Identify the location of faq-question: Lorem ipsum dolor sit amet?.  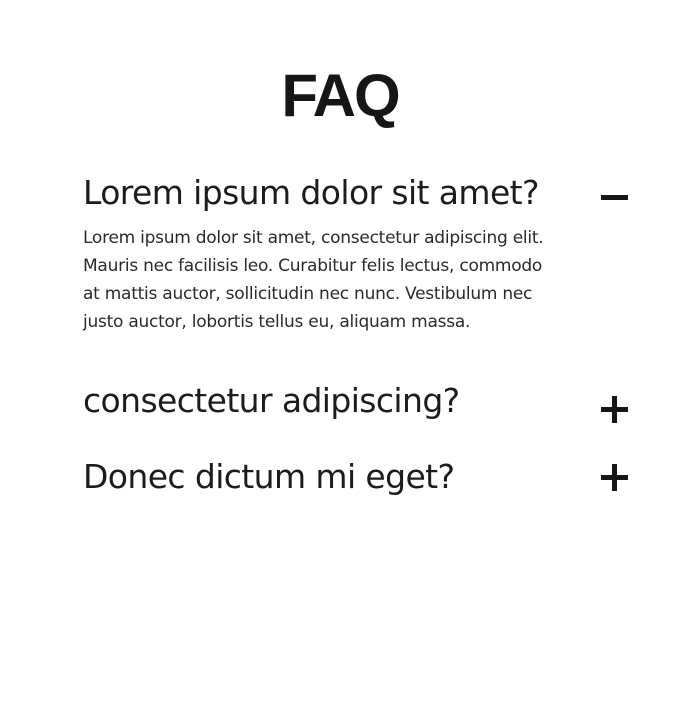
(358, 193).